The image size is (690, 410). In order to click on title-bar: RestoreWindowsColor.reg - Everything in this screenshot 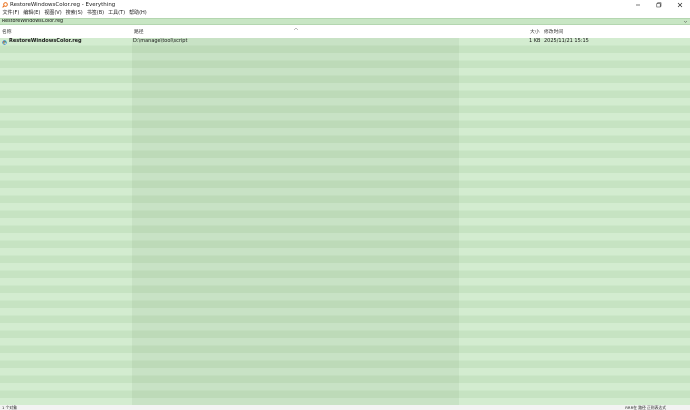, I will do `click(345, 5)`.